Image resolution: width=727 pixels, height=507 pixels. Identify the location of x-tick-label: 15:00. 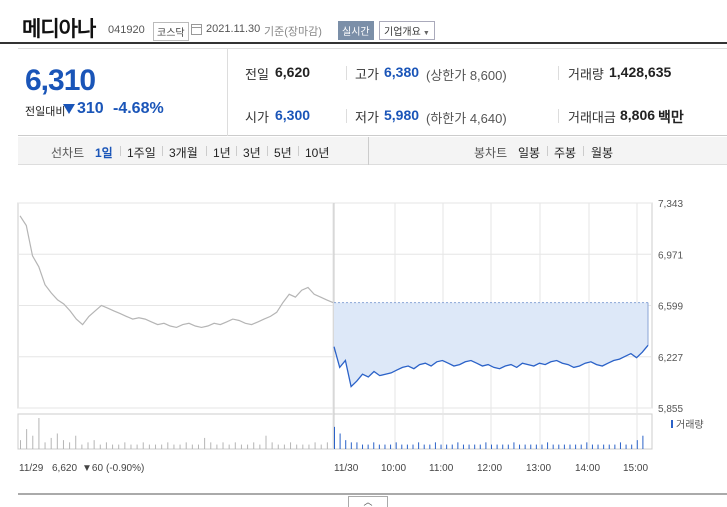
(635, 468).